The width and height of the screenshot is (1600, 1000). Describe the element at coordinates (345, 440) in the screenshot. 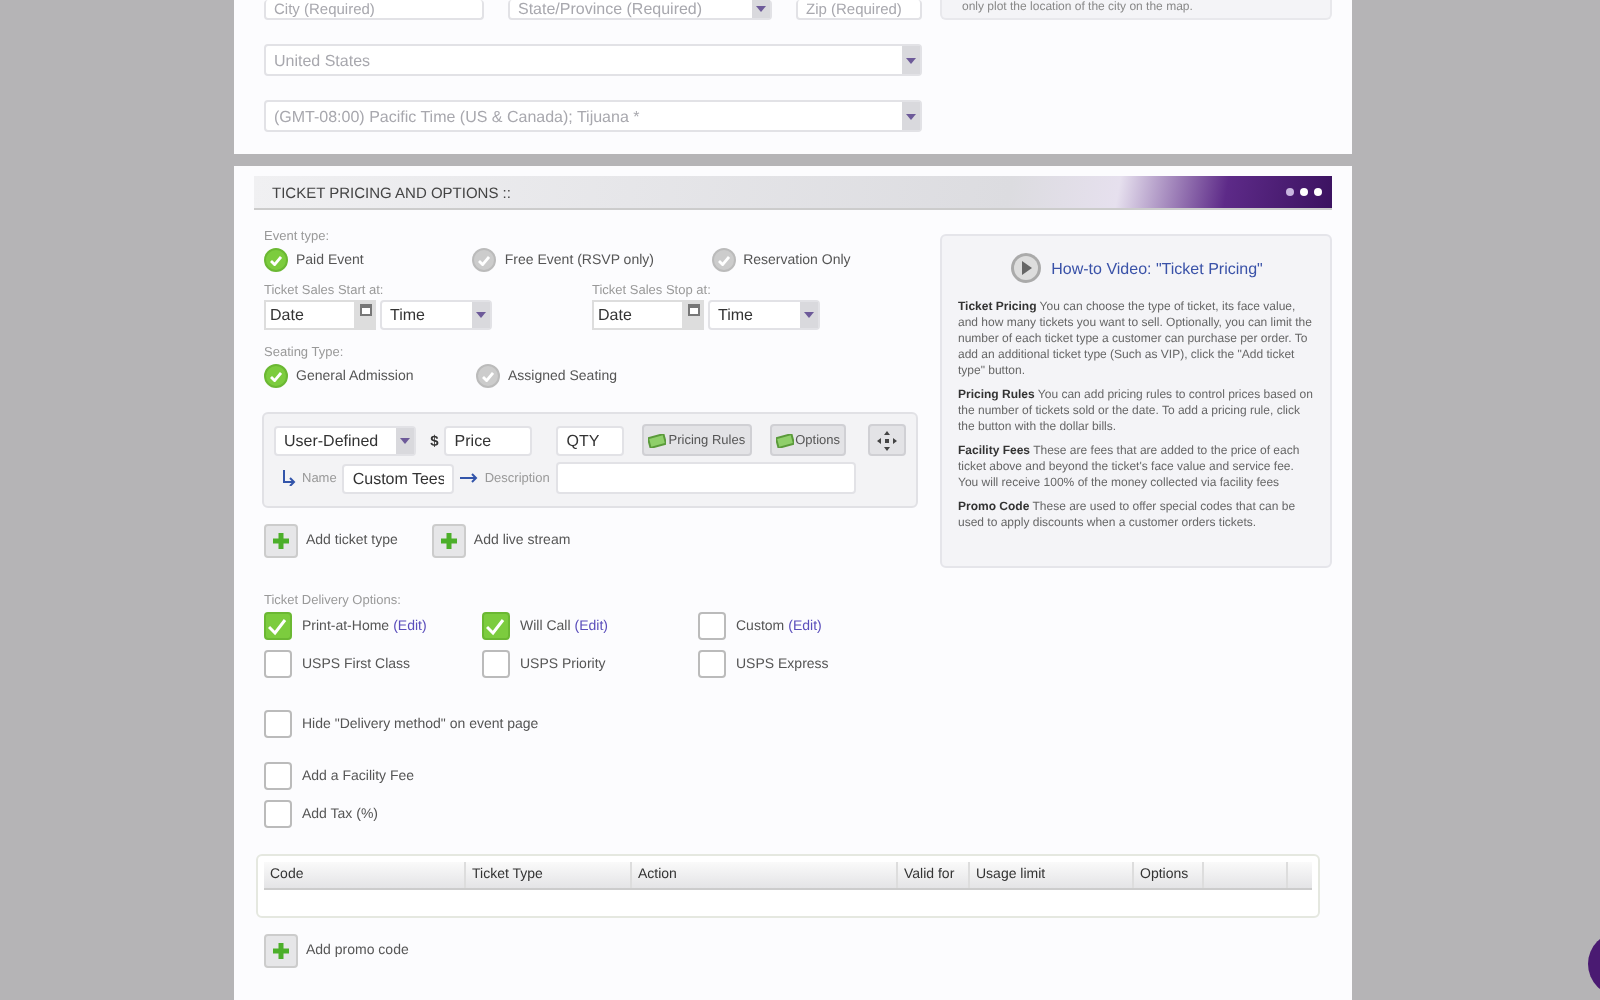

I see `ticket-type-select: User-Defined` at that location.